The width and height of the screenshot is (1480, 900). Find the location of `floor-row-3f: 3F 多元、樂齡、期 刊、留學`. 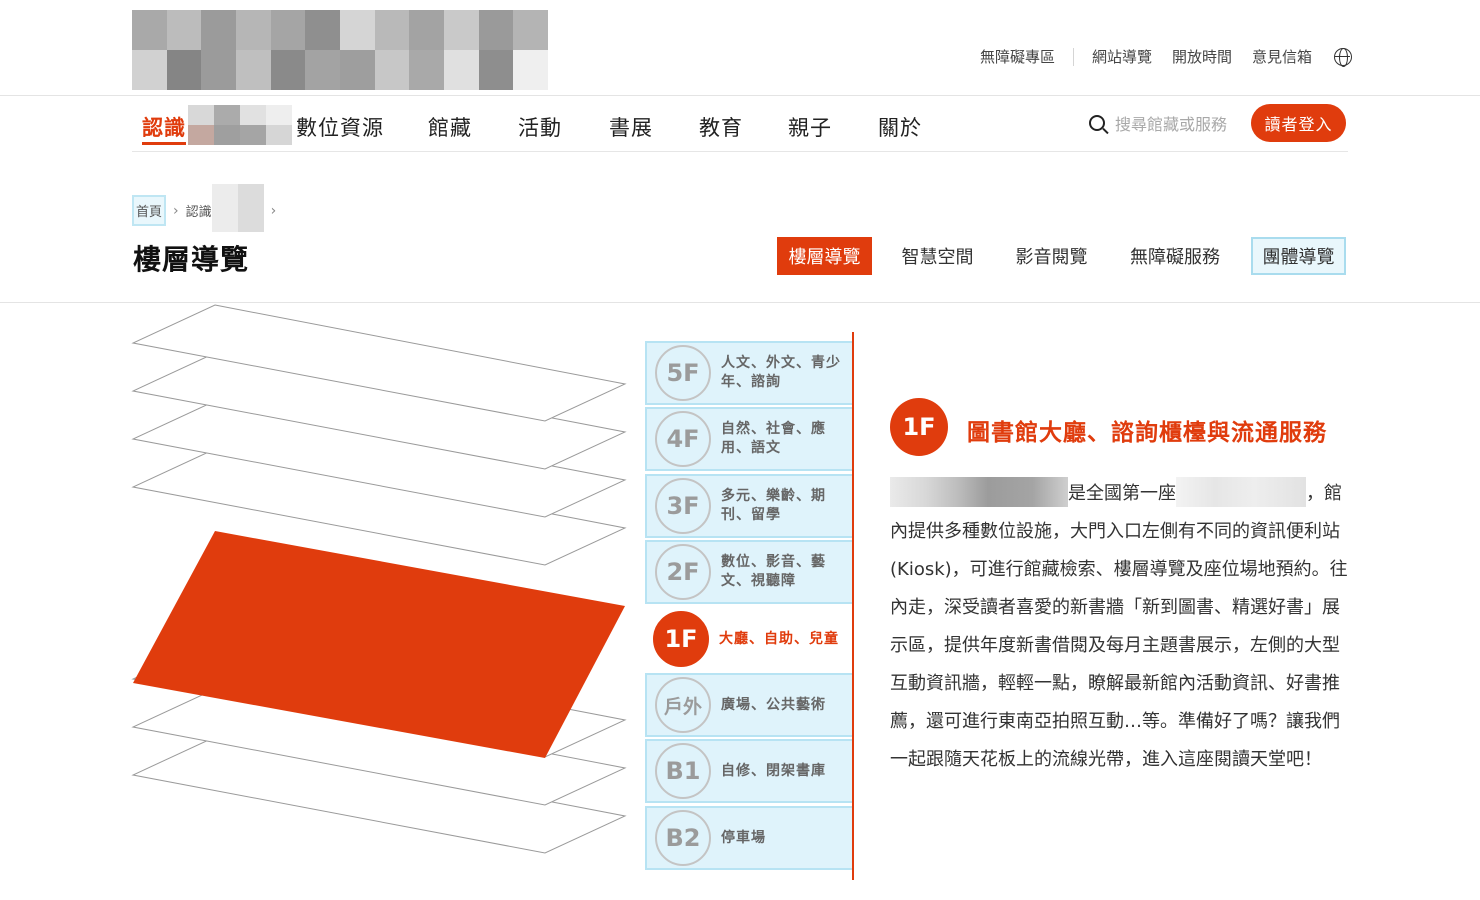

floor-row-3f: 3F 多元、樂齡、期 刊、留學 is located at coordinates (749, 506).